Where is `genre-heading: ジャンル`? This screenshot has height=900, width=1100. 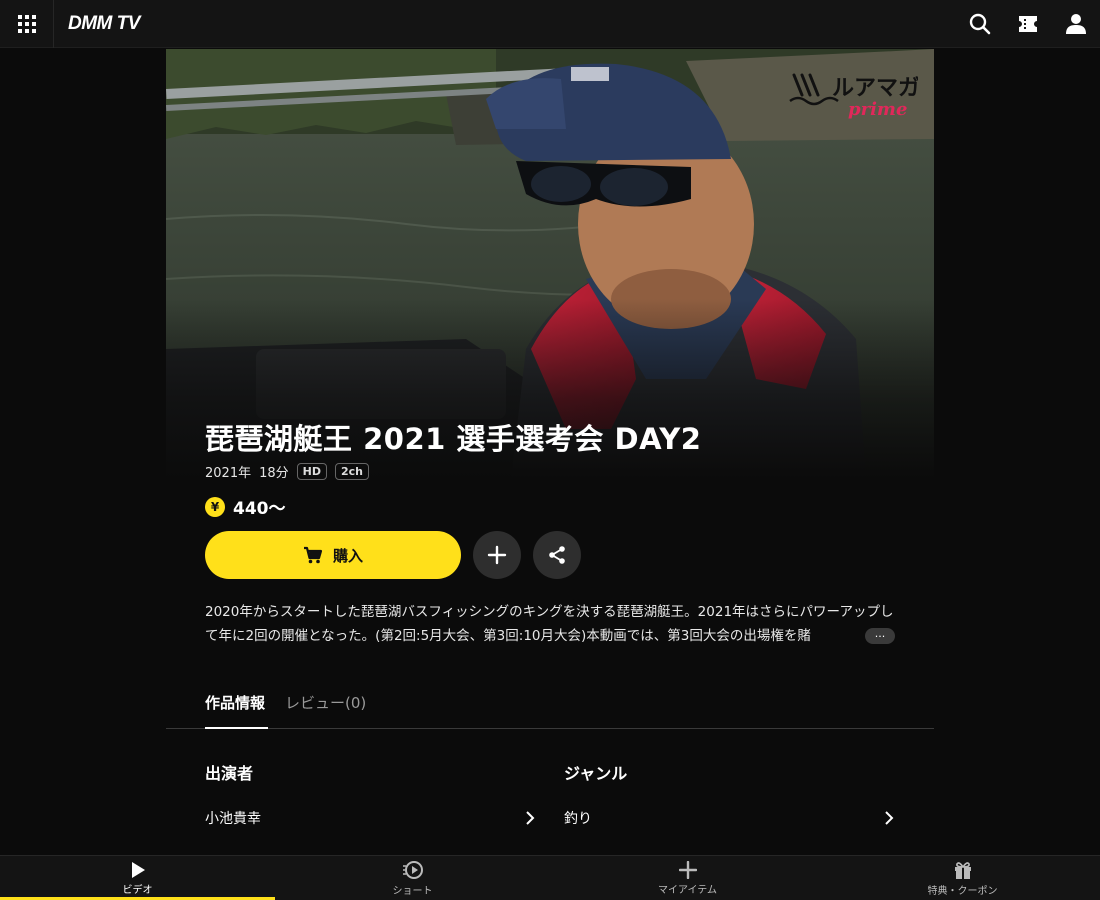 genre-heading: ジャンル is located at coordinates (596, 773).